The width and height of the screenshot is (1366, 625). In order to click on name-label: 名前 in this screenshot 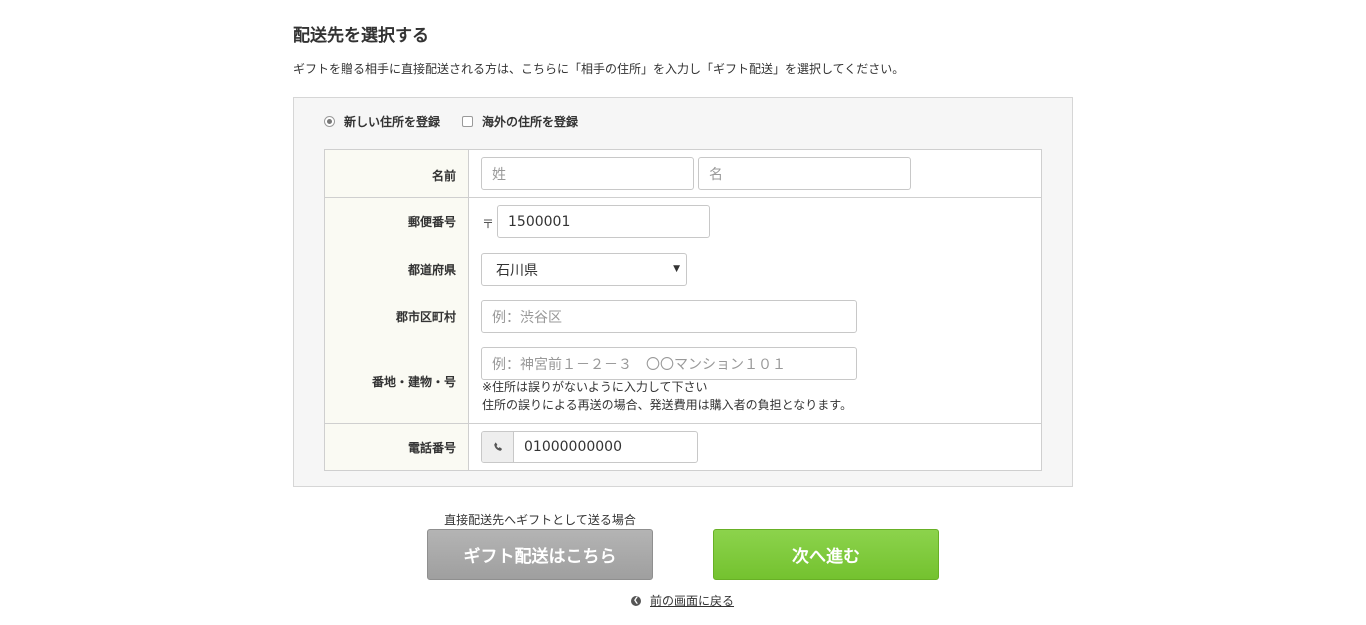, I will do `click(443, 176)`.